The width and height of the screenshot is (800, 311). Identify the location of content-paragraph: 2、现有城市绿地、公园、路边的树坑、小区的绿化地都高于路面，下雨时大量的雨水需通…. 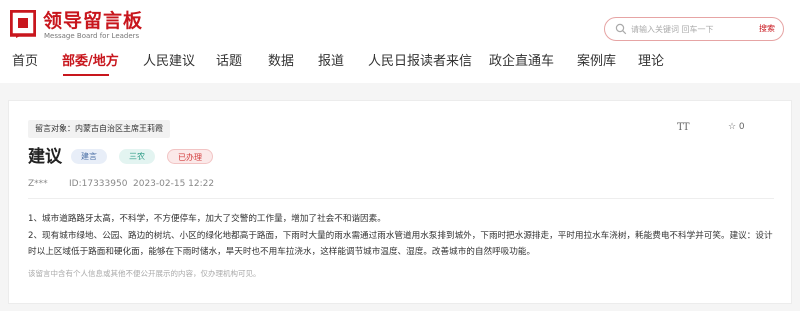
(400, 244).